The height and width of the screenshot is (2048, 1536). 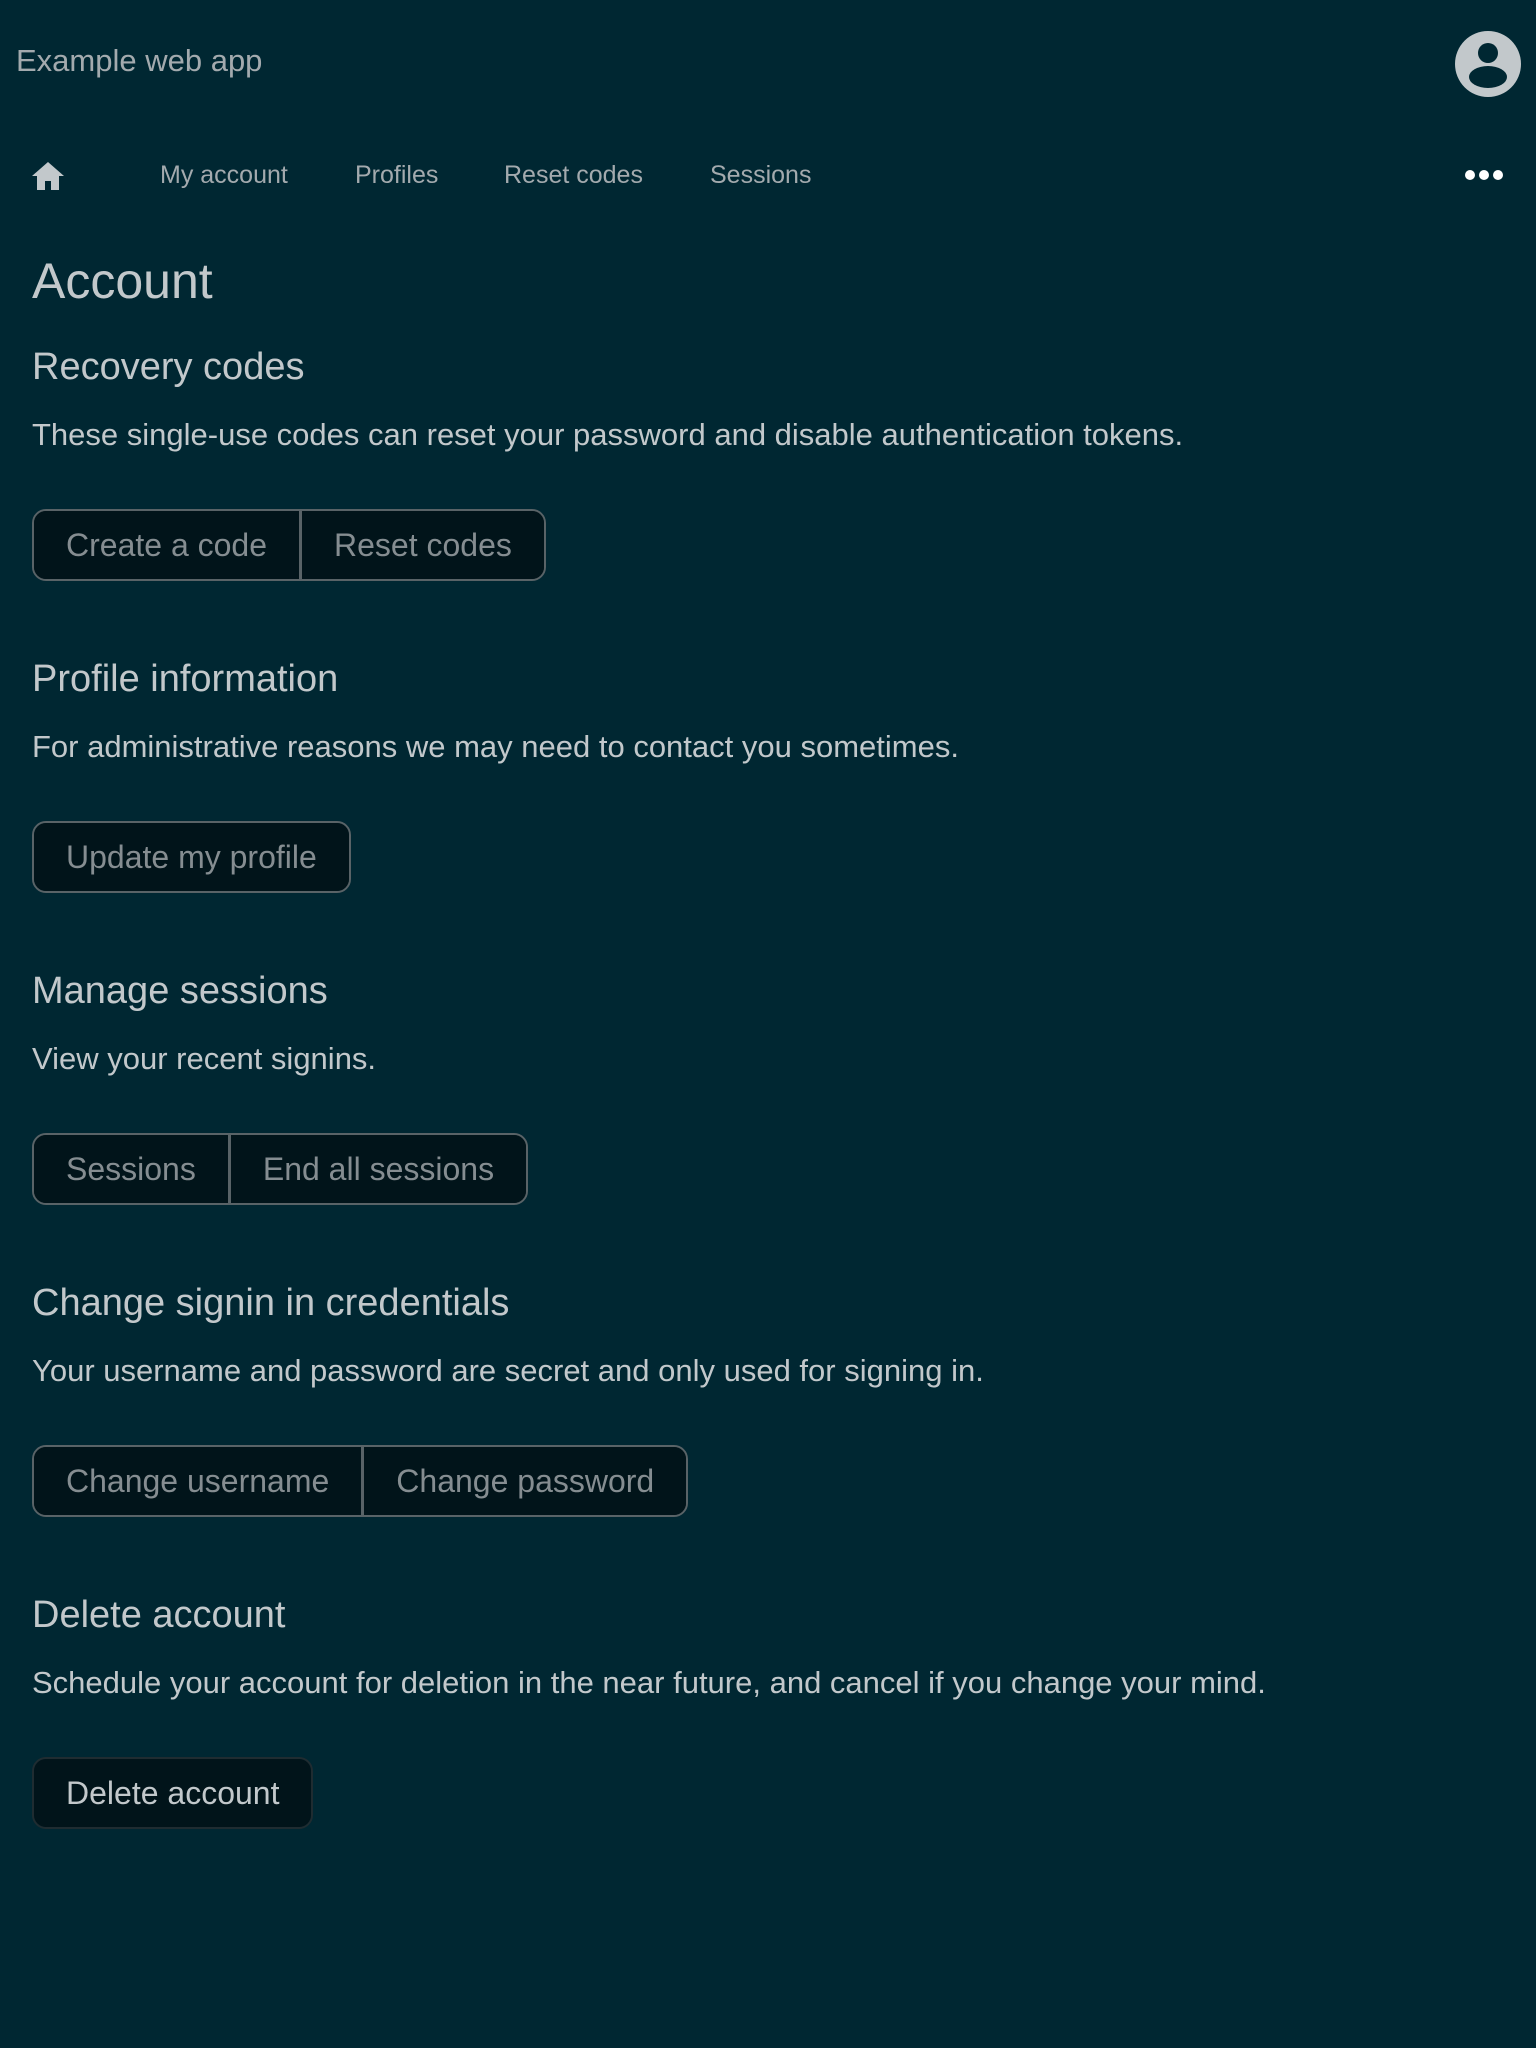 I want to click on delete-account-button: Delete account, so click(x=173, y=1793).